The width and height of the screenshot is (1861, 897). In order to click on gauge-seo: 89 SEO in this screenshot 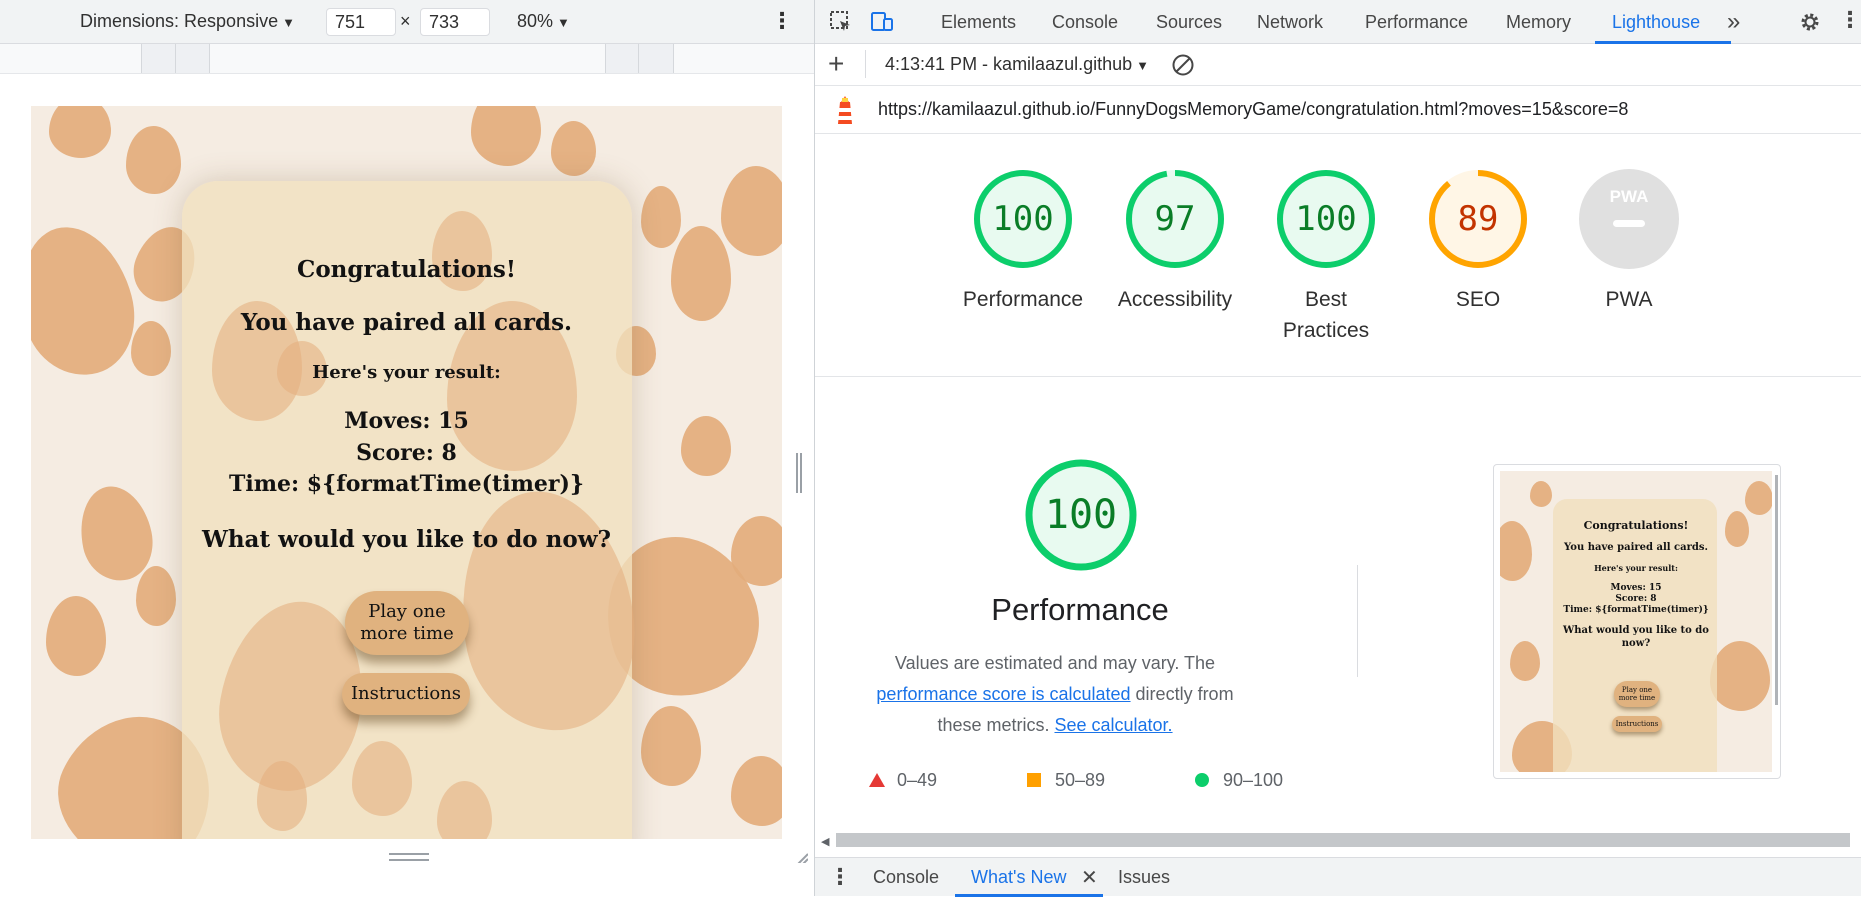, I will do `click(1478, 241)`.